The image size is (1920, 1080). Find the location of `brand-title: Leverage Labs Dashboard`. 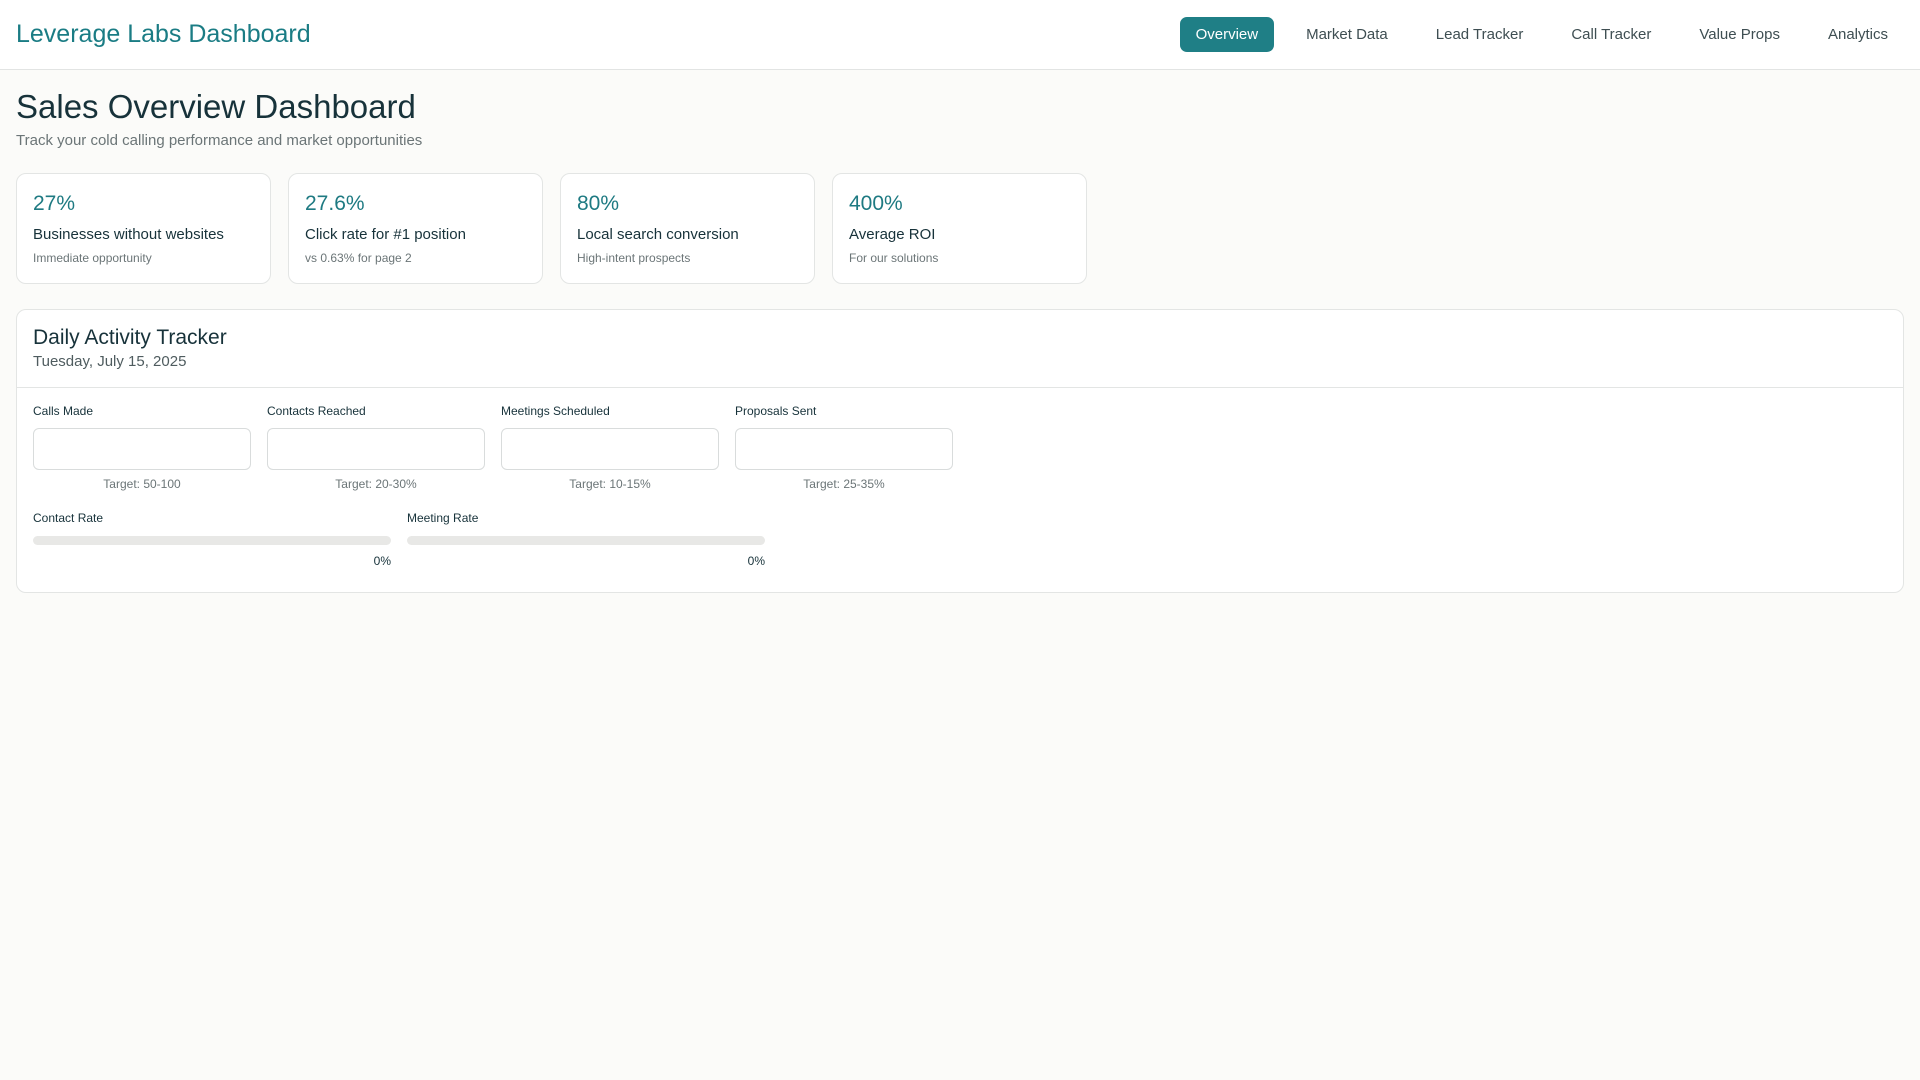

brand-title: Leverage Labs Dashboard is located at coordinates (163, 34).